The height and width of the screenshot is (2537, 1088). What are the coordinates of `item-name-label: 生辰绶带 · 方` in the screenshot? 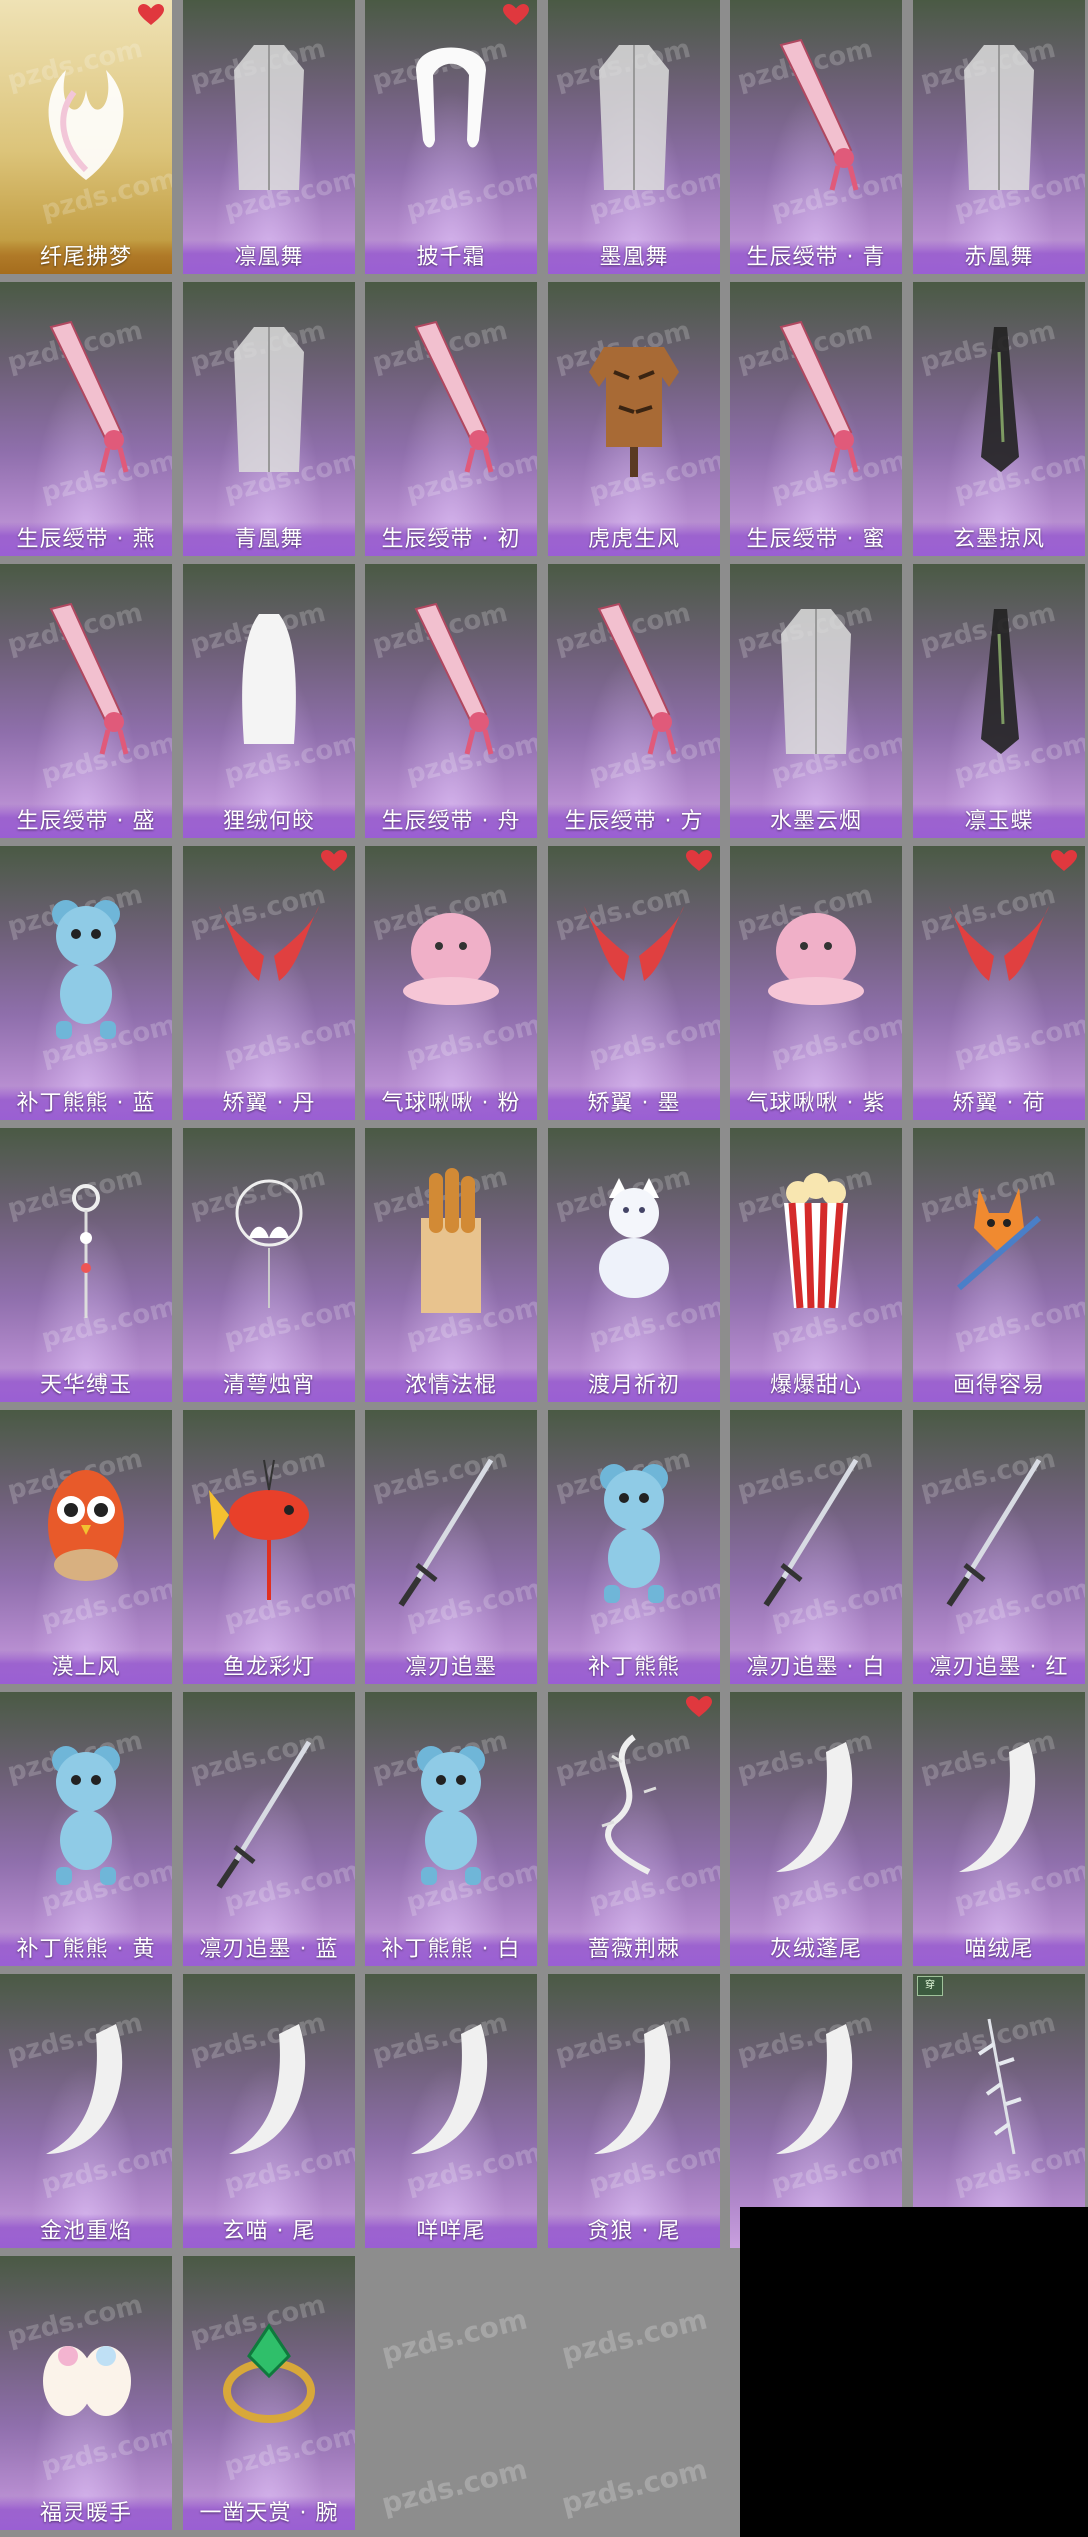 It's located at (634, 821).